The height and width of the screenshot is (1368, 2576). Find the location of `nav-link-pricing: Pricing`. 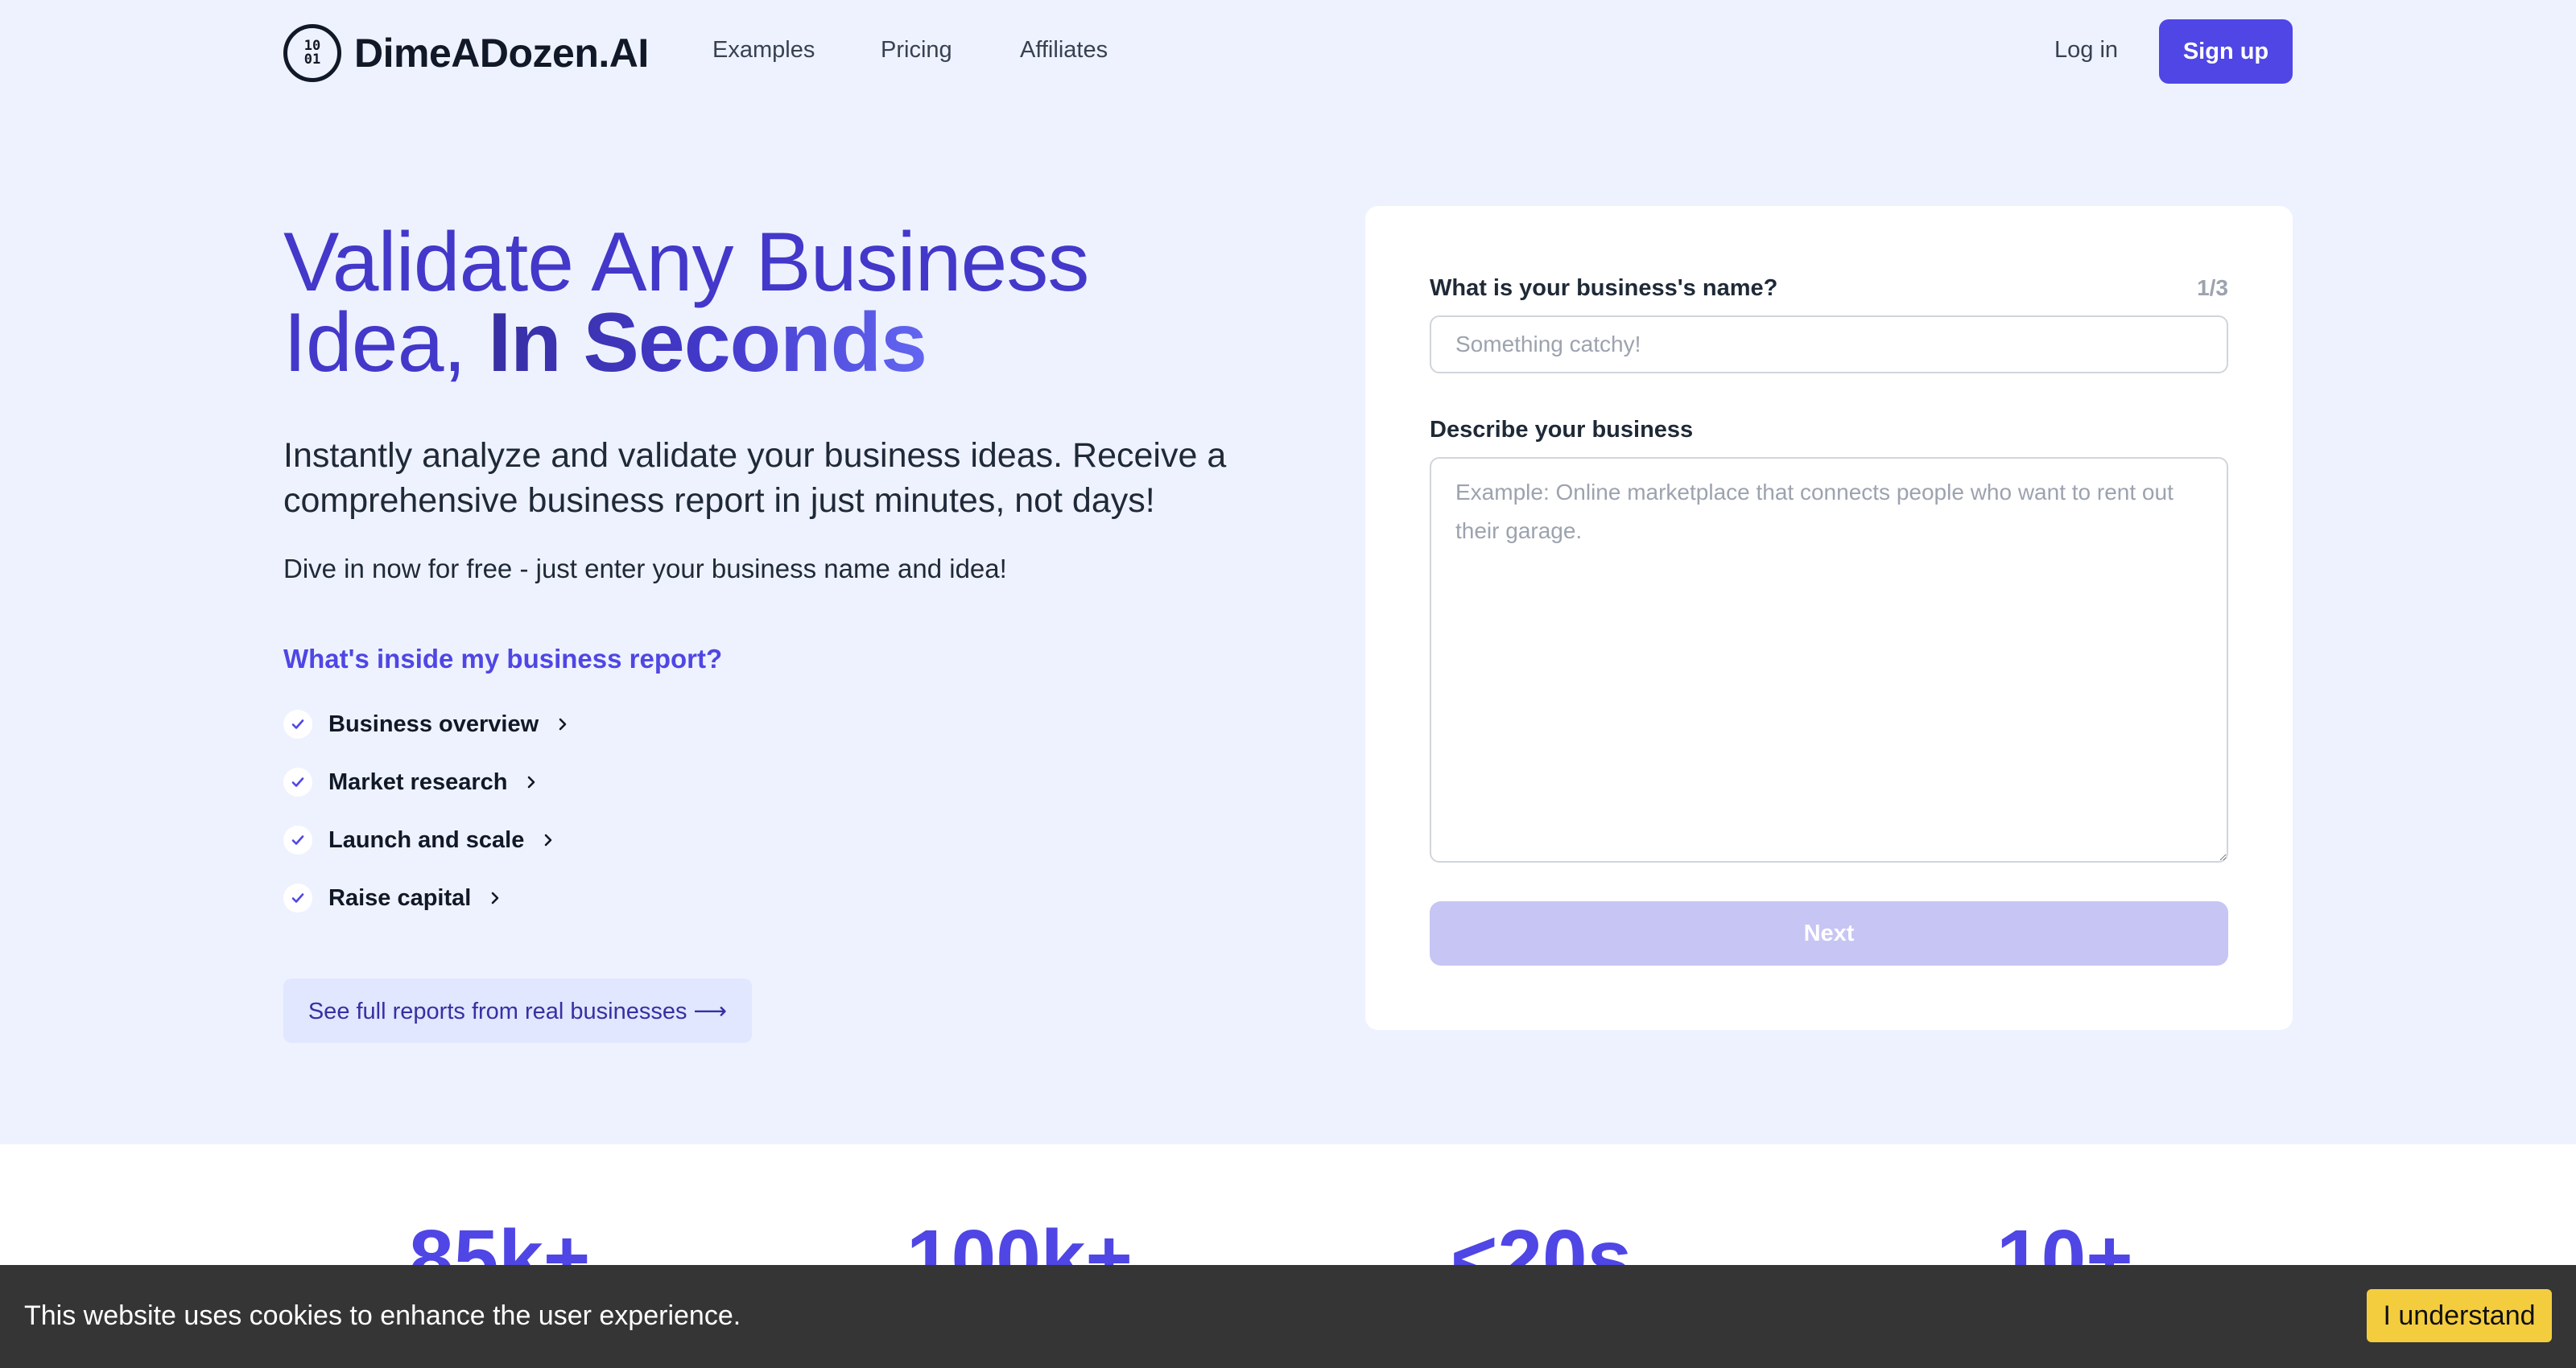

nav-link-pricing: Pricing is located at coordinates (916, 50).